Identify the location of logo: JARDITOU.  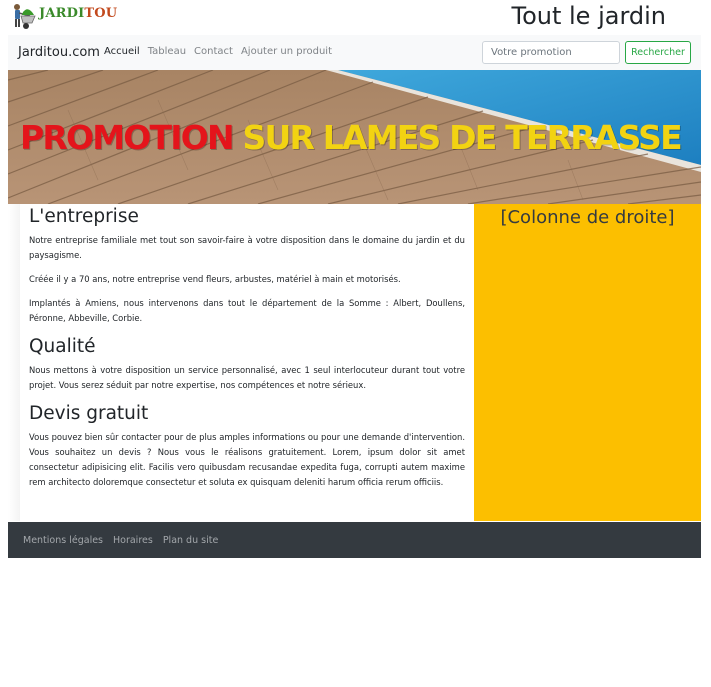
(62, 16).